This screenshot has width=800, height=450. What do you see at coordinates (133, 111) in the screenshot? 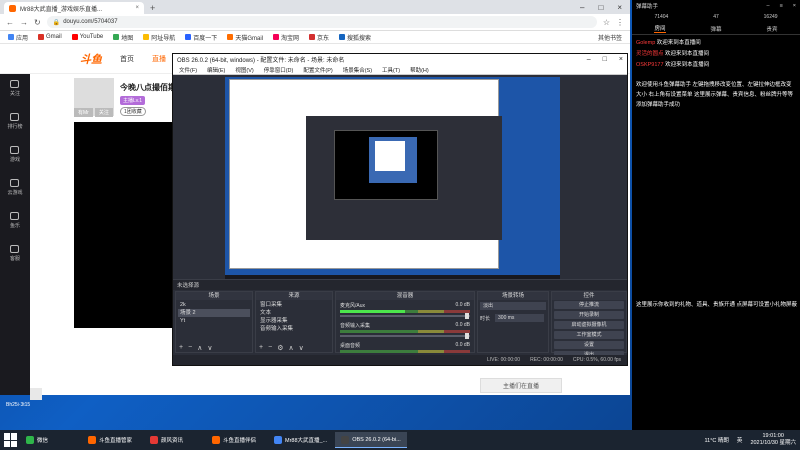
I see `collect-badge: 1团收藏` at bounding box center [133, 111].